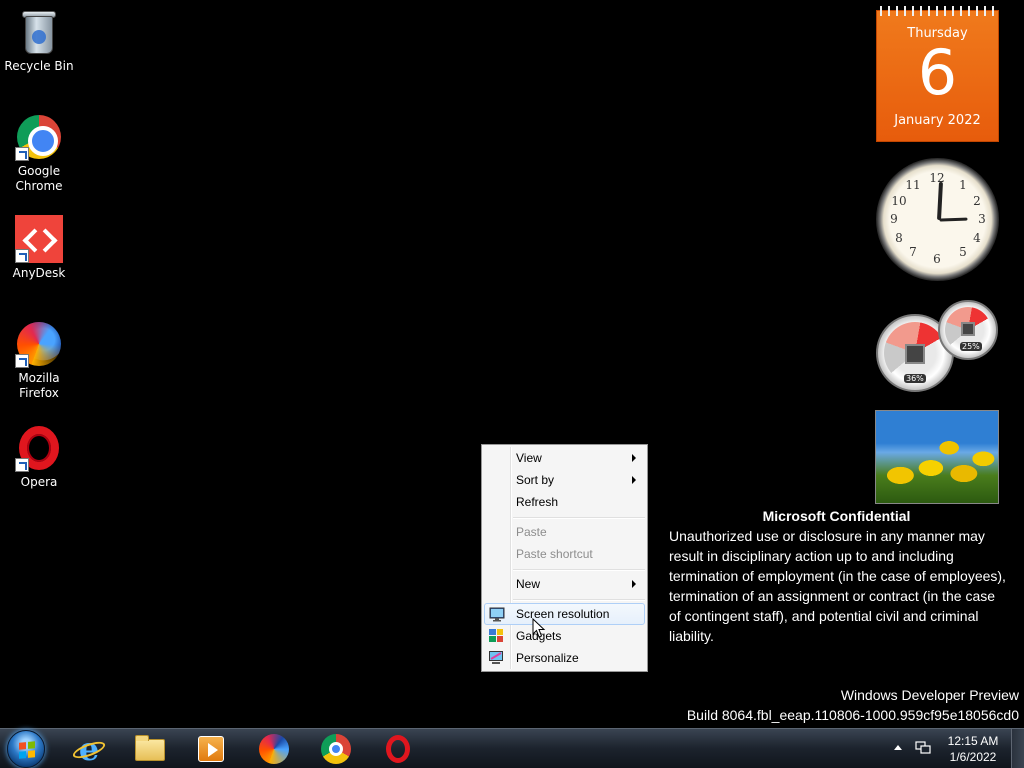 The width and height of the screenshot is (1024, 768). I want to click on cpu-chip-icon, so click(915, 354).